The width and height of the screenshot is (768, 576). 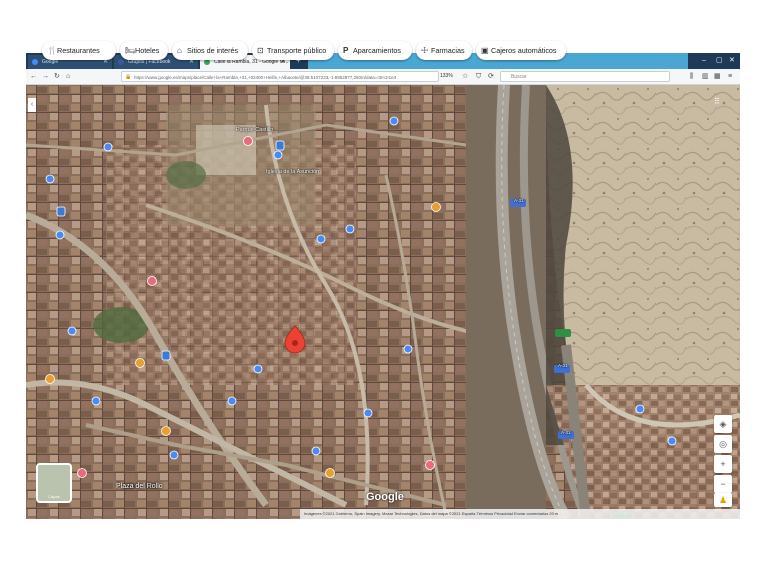 I want to click on place-label-church: Iglesia de la Asunción, so click(x=292, y=172).